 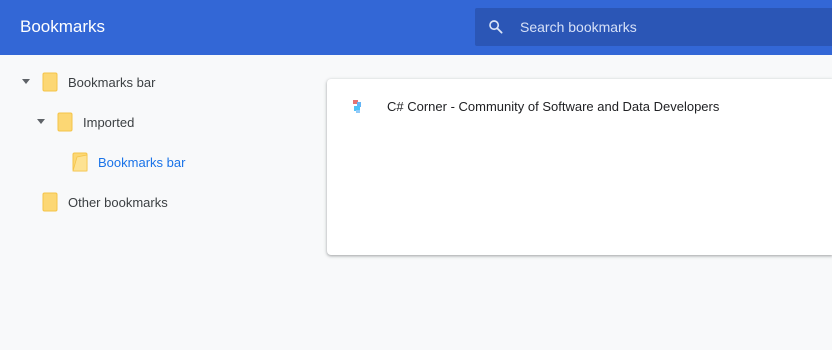 I want to click on search-box, so click(x=653, y=27).